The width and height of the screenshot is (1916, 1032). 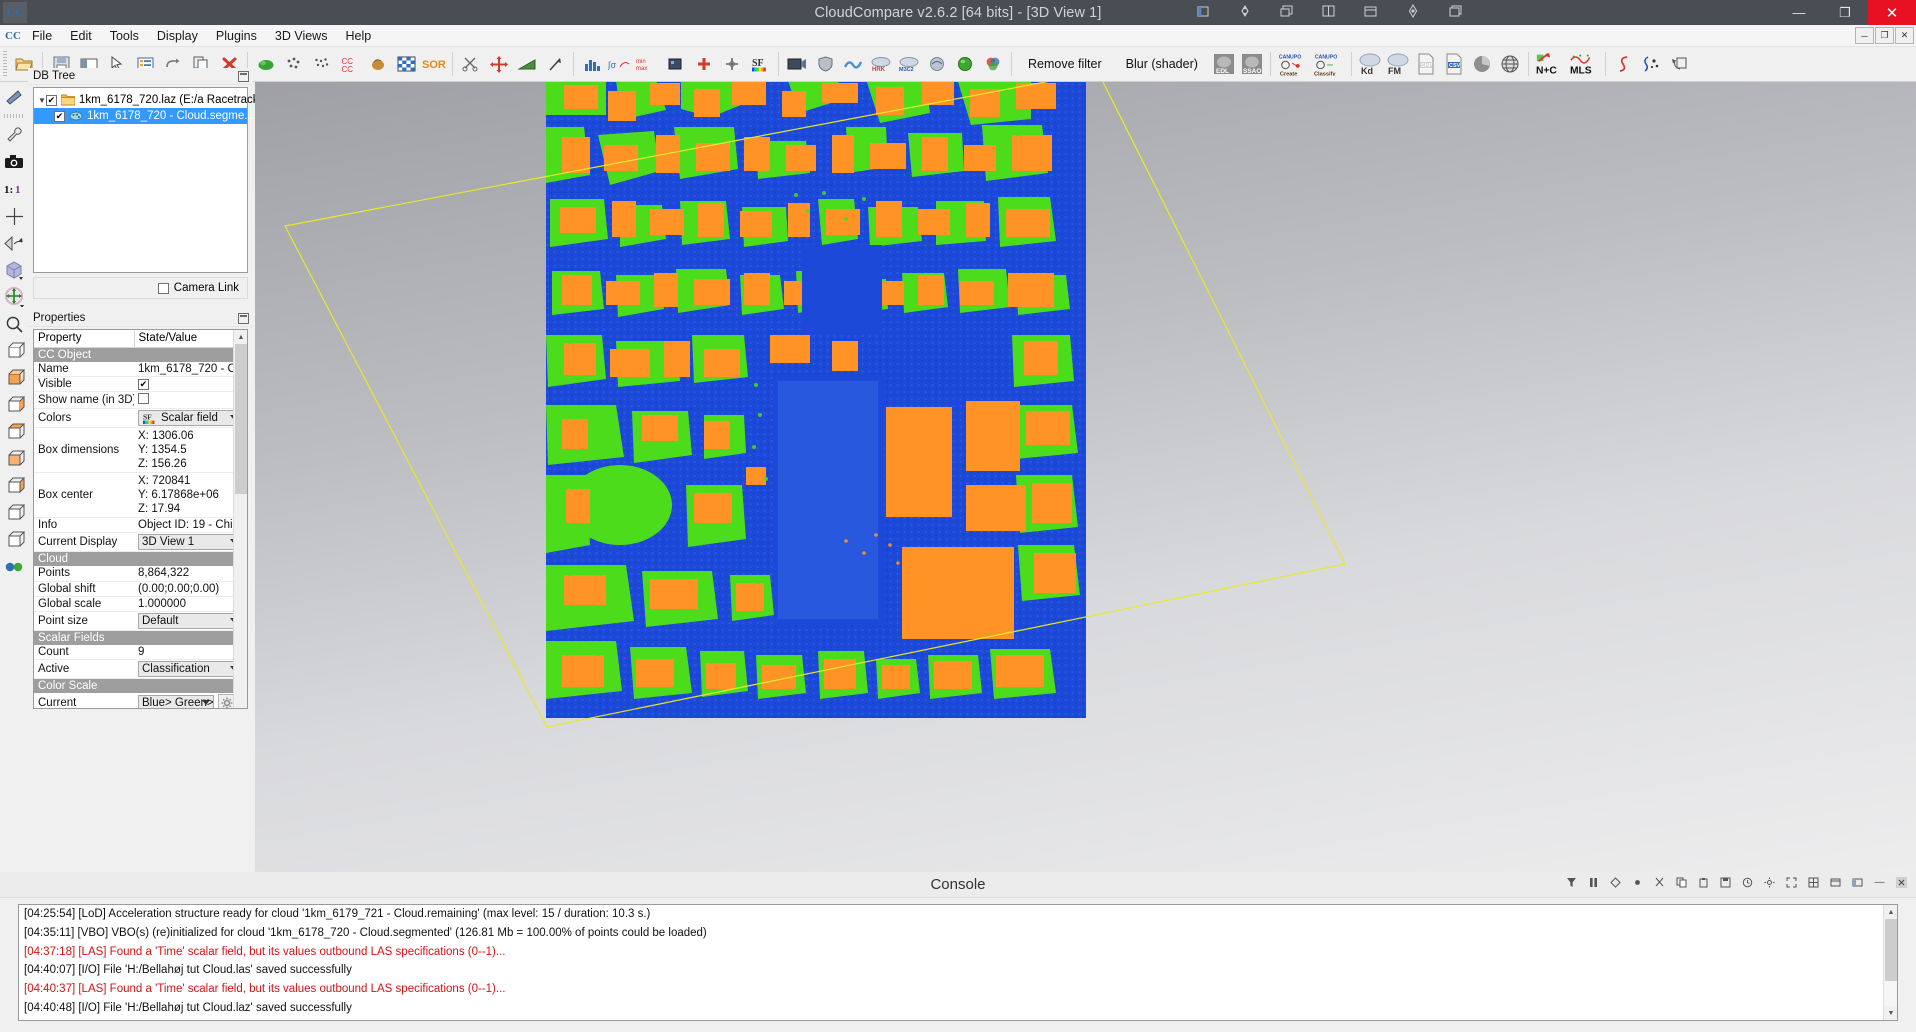 I want to click on hand-mesh-icon, so click(x=378, y=64).